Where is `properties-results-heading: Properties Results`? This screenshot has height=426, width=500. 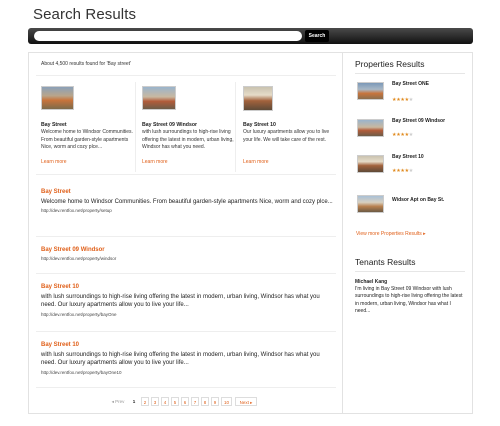 properties-results-heading: Properties Results is located at coordinates (390, 64).